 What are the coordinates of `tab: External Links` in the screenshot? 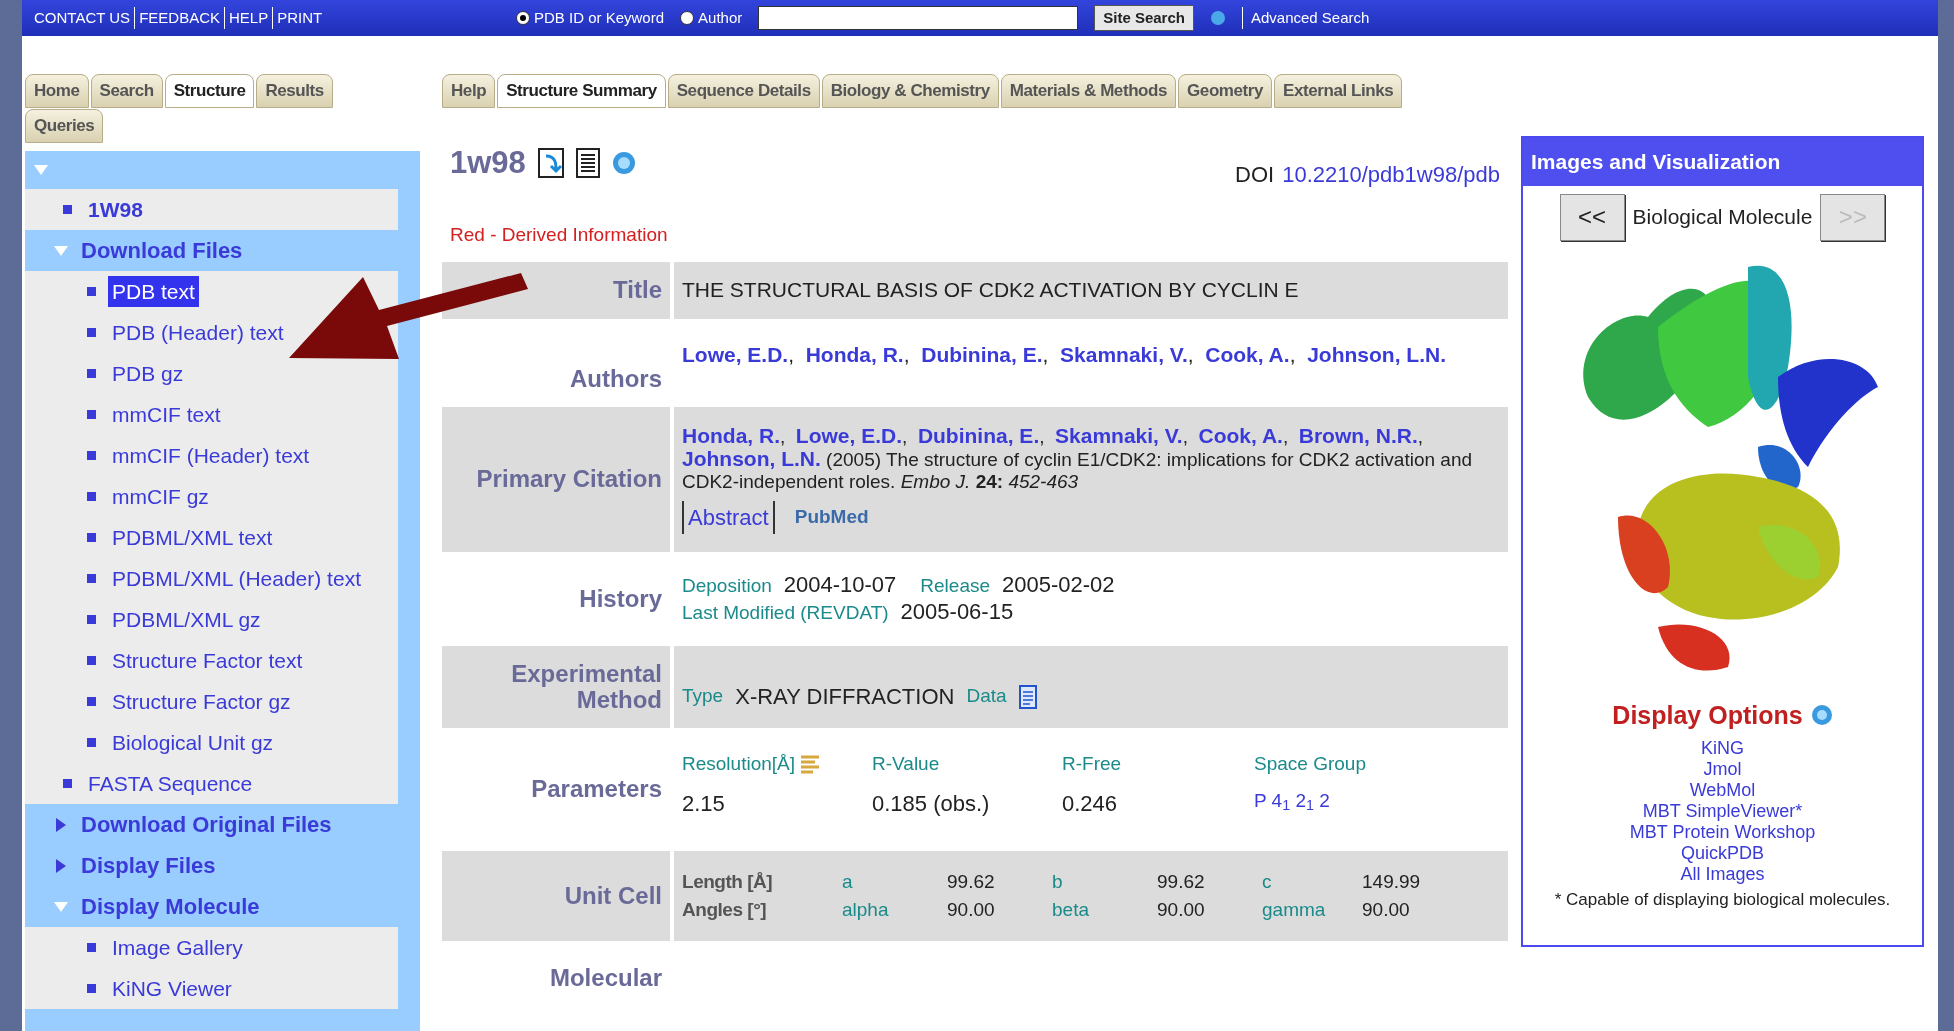 It's located at (1338, 91).